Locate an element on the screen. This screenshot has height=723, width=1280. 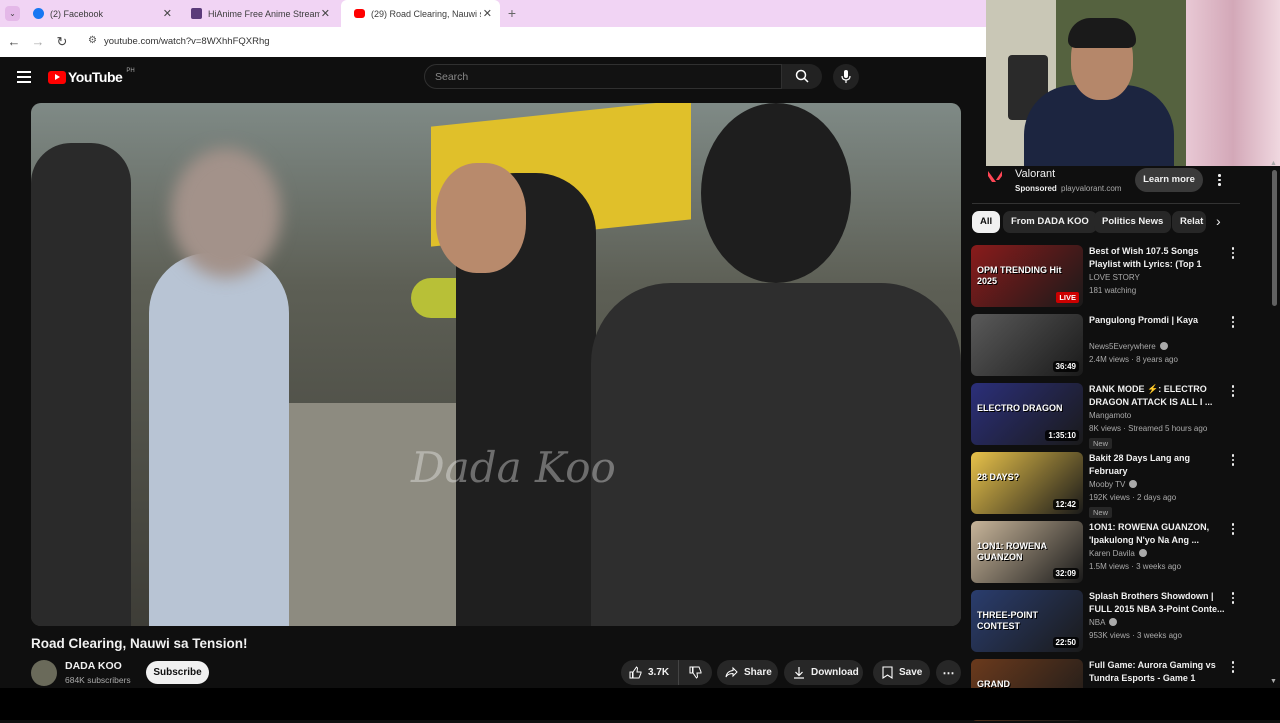
share-icon is located at coordinates (731, 672).